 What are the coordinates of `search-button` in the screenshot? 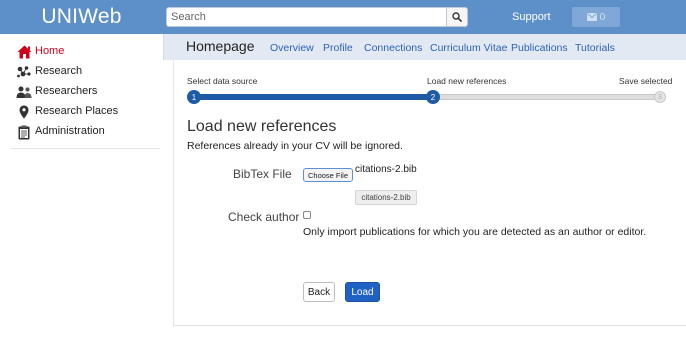 It's located at (457, 17).